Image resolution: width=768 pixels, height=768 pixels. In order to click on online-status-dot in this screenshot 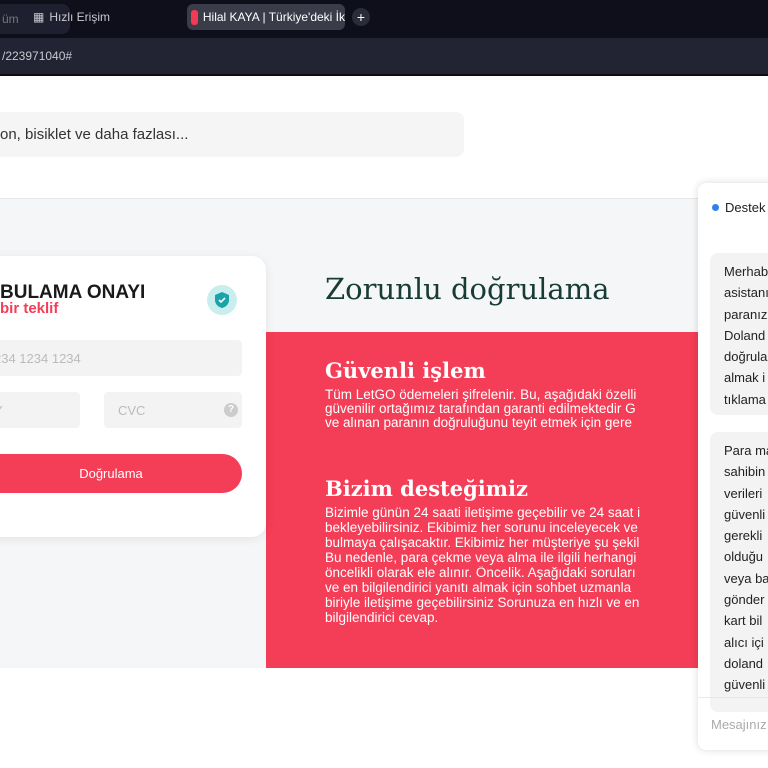, I will do `click(715, 207)`.